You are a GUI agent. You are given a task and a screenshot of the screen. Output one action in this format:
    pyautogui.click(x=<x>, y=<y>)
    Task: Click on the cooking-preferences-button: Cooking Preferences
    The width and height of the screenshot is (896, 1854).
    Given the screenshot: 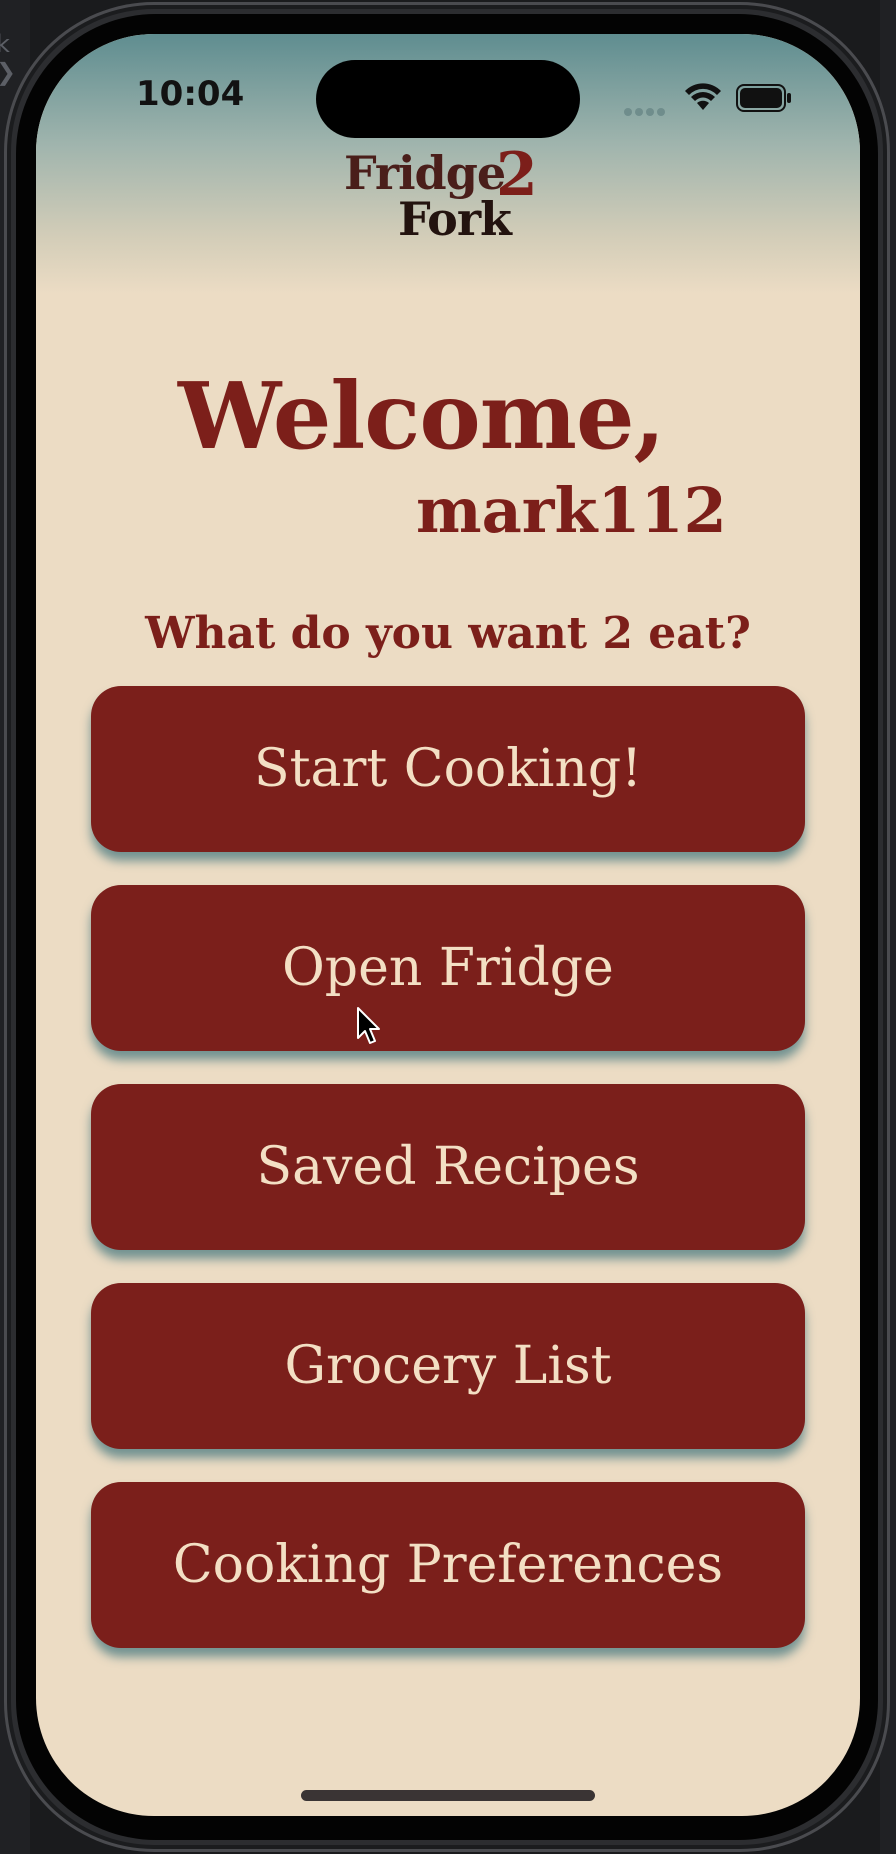 What is the action you would take?
    pyautogui.click(x=448, y=1565)
    